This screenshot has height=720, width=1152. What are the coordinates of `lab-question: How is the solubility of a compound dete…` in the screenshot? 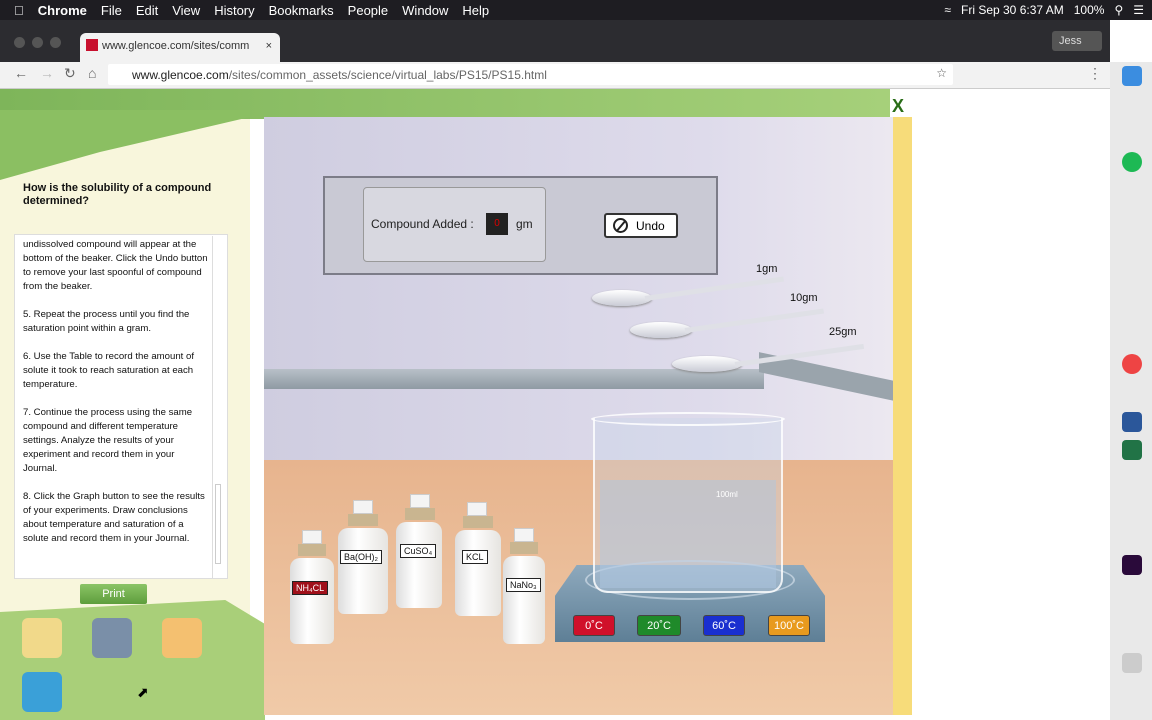 It's located at (117, 194).